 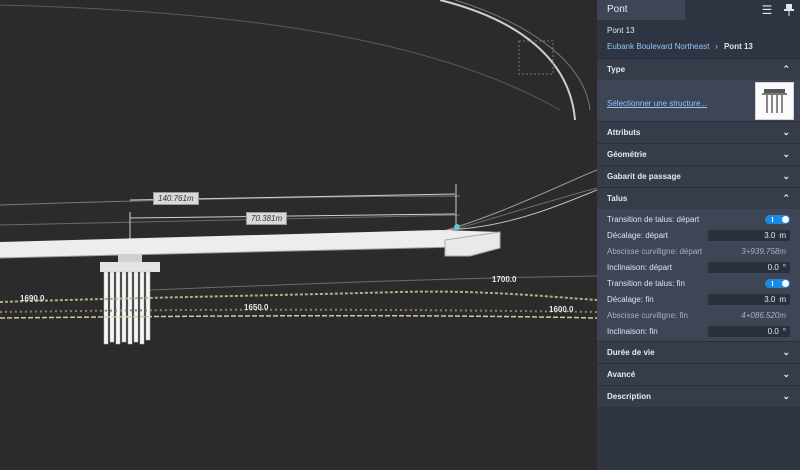 I want to click on row-offset-start: Décalage: départ 3.0 m, so click(x=698, y=235).